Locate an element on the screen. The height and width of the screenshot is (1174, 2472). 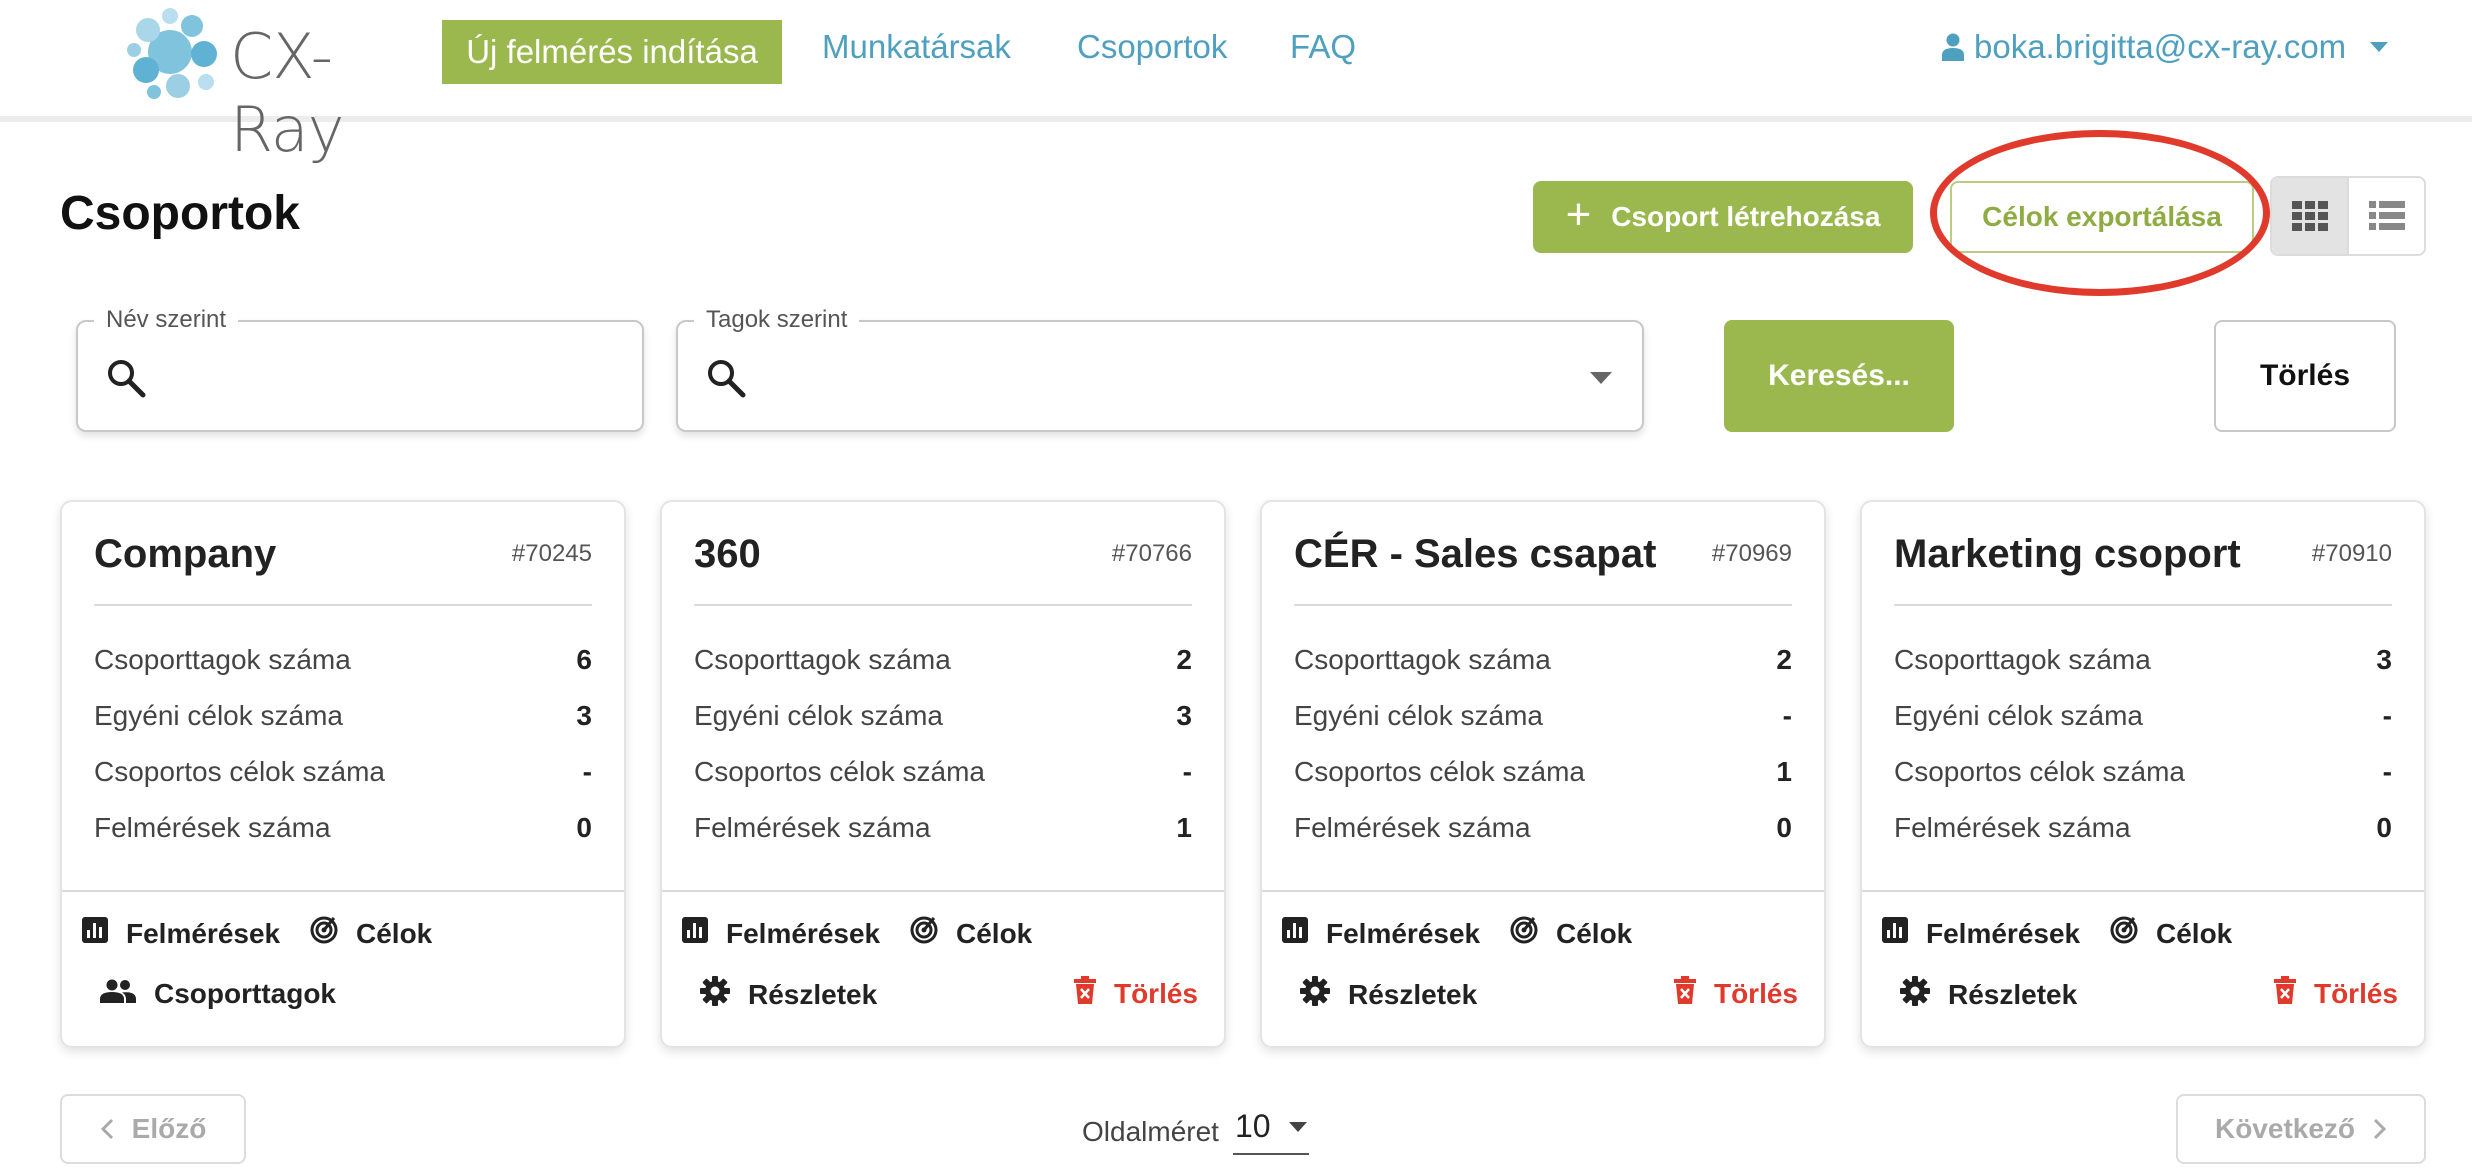
members-link: Csoporttagok is located at coordinates (218, 994).